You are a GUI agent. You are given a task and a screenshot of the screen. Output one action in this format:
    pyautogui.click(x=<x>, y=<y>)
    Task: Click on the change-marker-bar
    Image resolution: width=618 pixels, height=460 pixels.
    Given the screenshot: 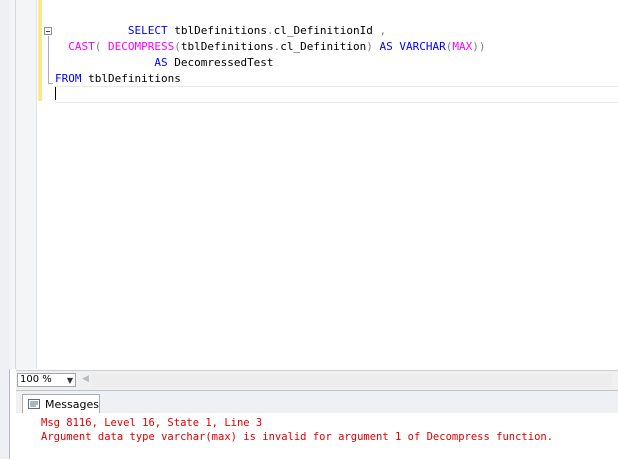 What is the action you would take?
    pyautogui.click(x=40, y=50)
    